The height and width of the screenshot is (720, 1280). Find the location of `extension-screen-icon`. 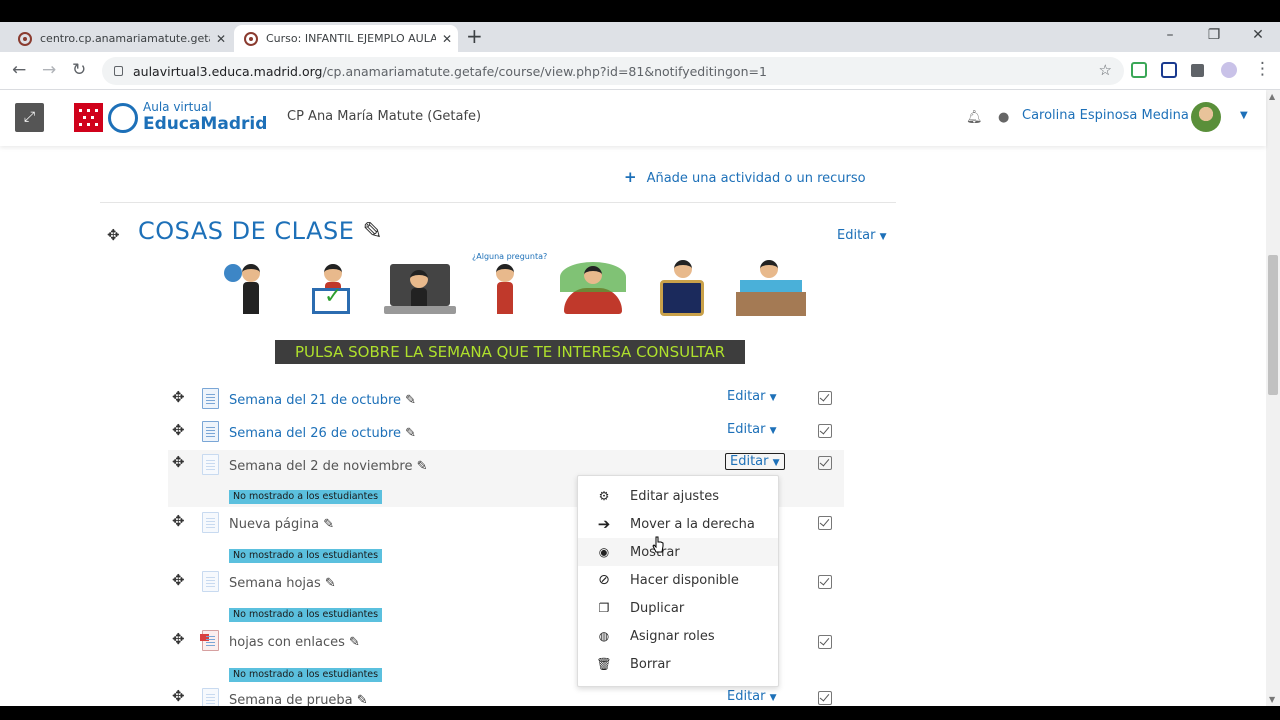

extension-screen-icon is located at coordinates (1169, 70).